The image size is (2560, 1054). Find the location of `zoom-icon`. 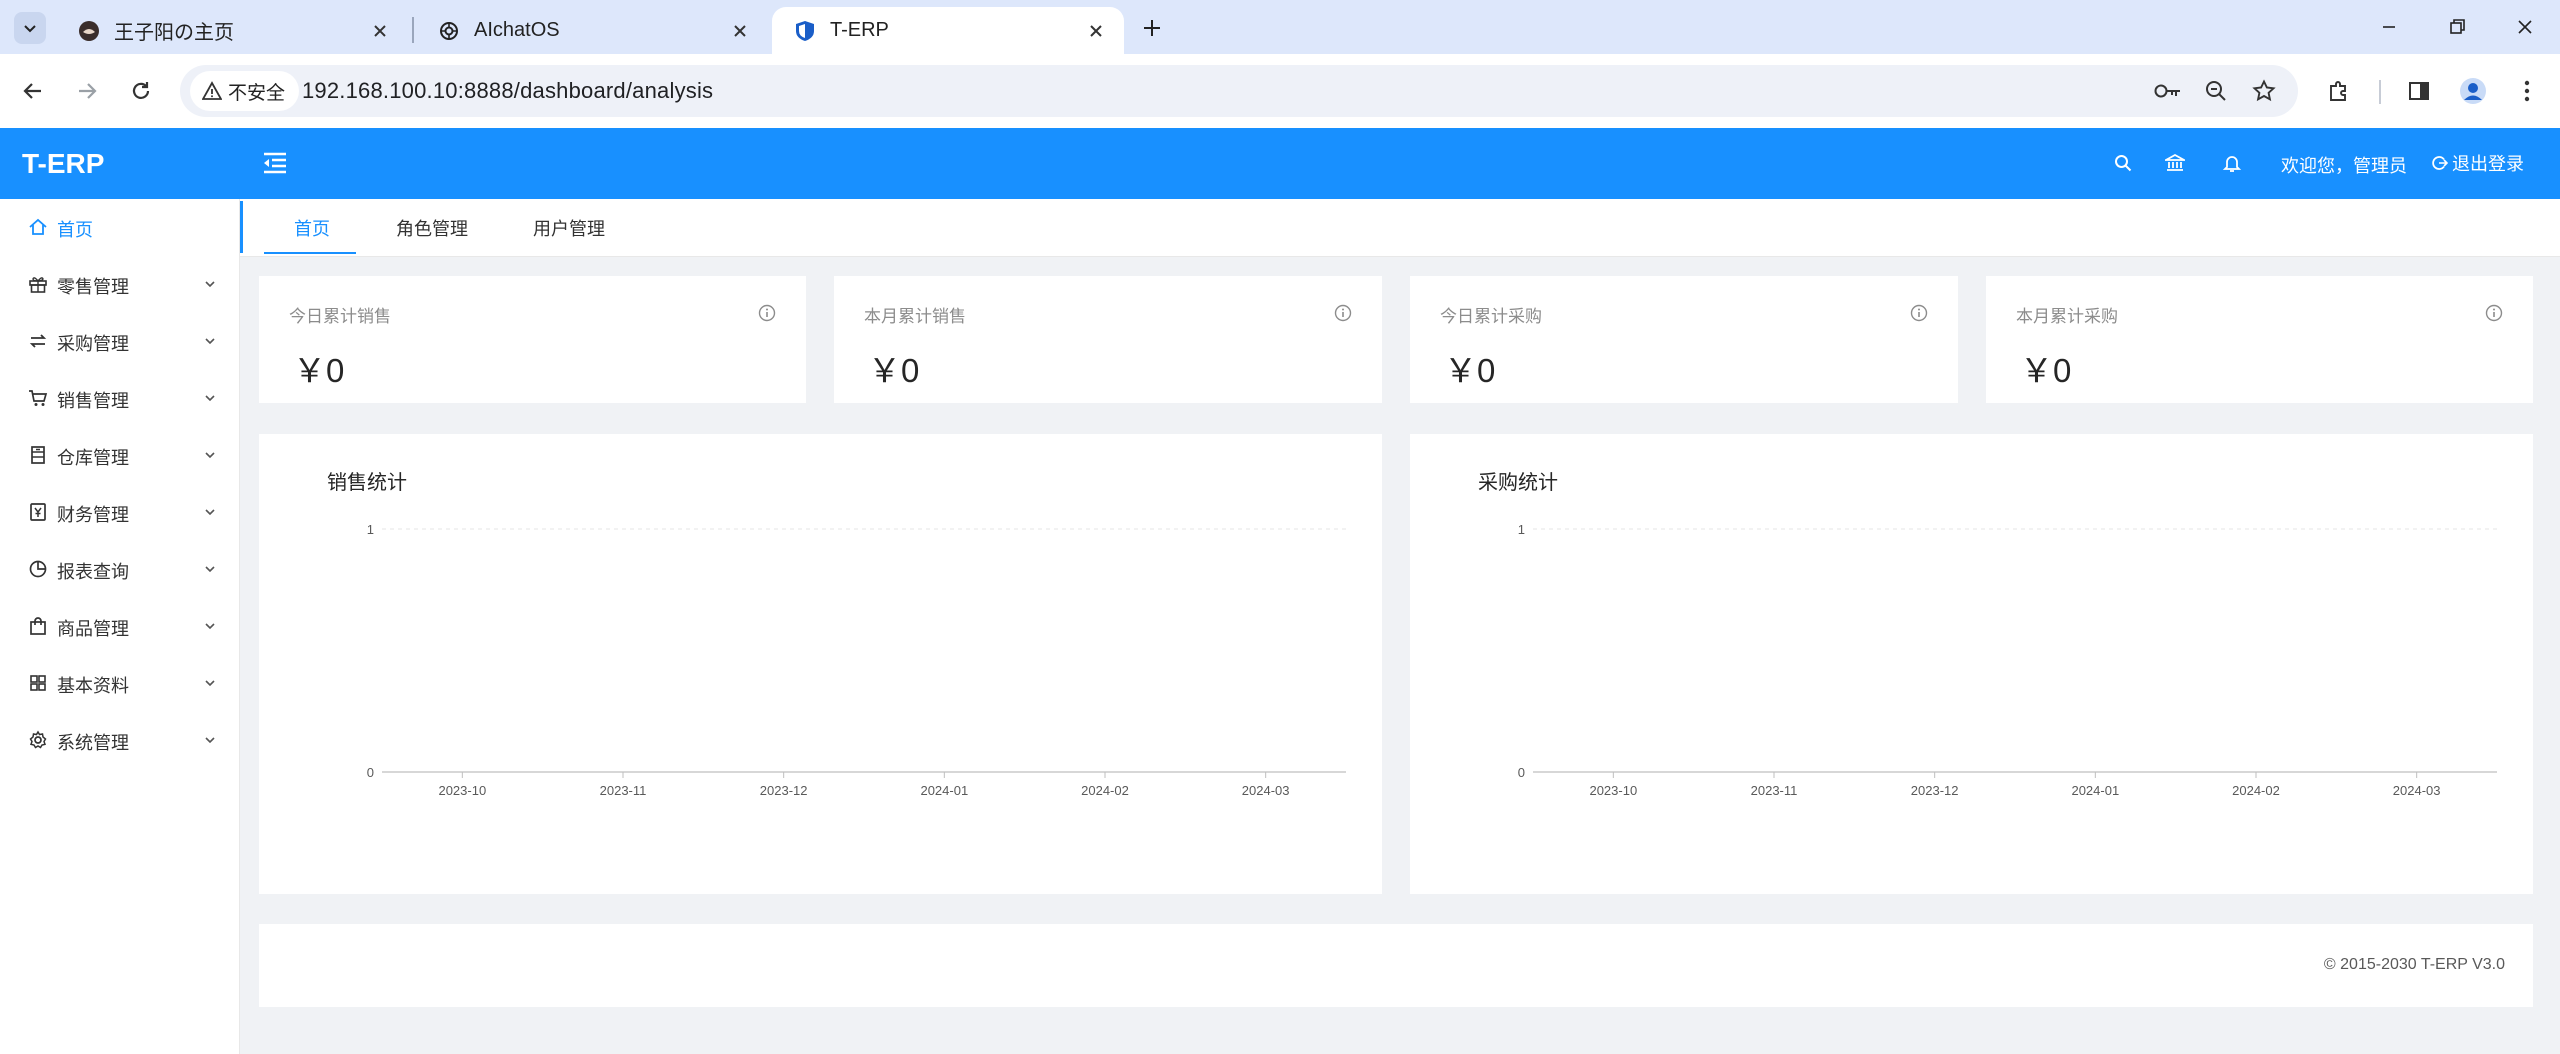

zoom-icon is located at coordinates (2216, 91).